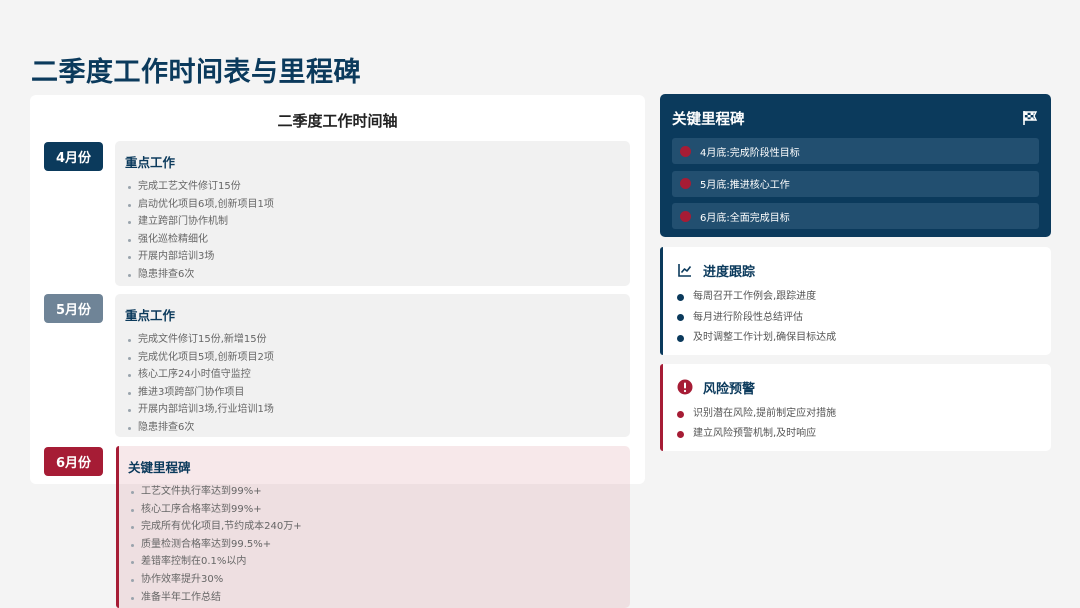  I want to click on box-heading: 关键里程碑, so click(159, 467).